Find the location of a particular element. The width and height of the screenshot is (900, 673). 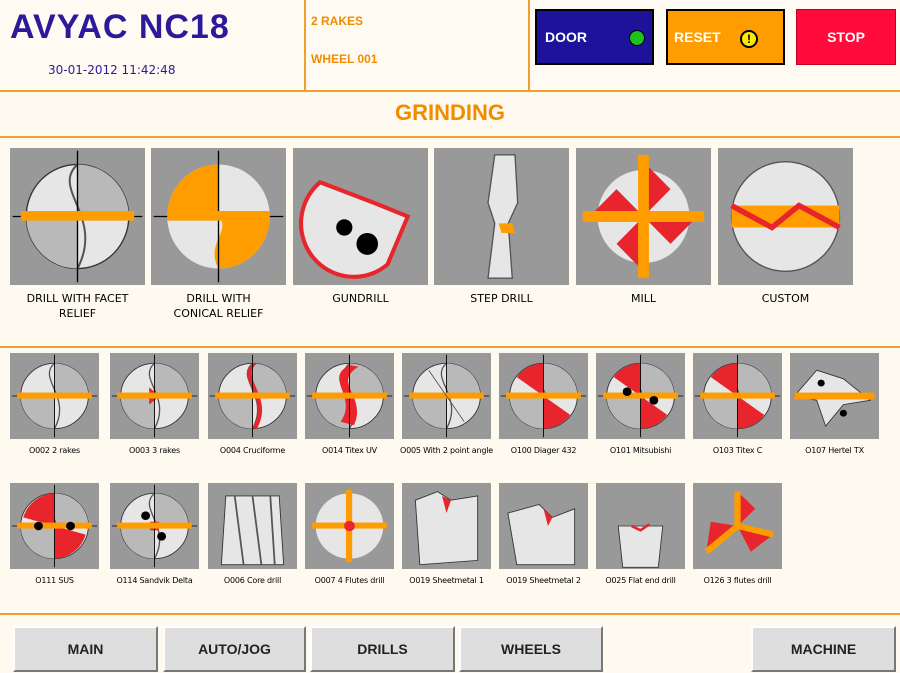

mill-icon is located at coordinates (643, 216).